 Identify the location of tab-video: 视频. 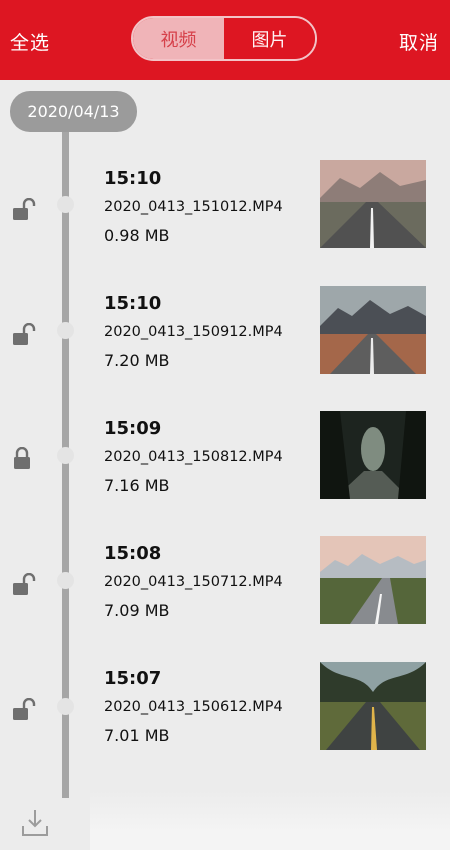
(178, 38).